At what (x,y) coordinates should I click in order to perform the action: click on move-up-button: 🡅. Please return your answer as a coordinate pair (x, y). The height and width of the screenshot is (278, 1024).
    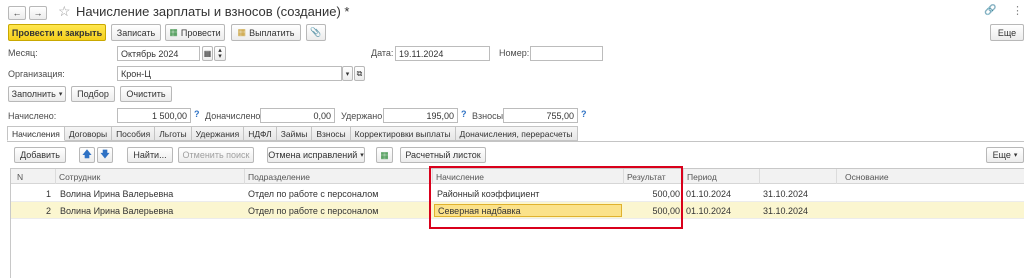
    Looking at the image, I should click on (87, 155).